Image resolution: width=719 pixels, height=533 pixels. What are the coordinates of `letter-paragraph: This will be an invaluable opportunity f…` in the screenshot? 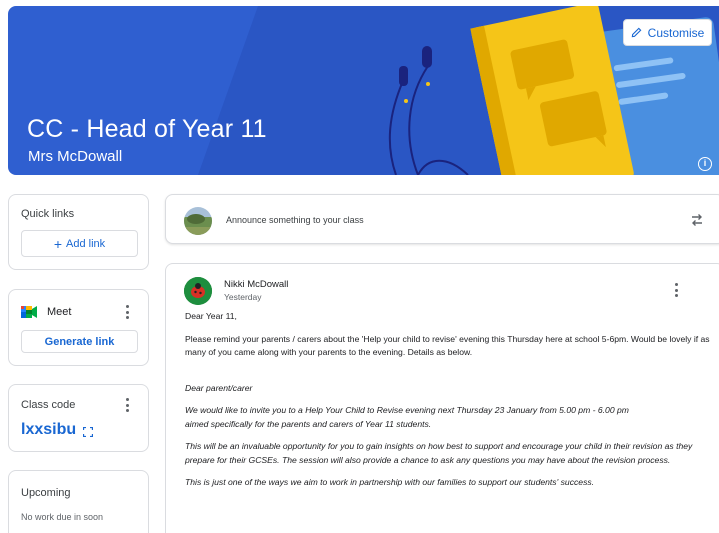 It's located at (439, 453).